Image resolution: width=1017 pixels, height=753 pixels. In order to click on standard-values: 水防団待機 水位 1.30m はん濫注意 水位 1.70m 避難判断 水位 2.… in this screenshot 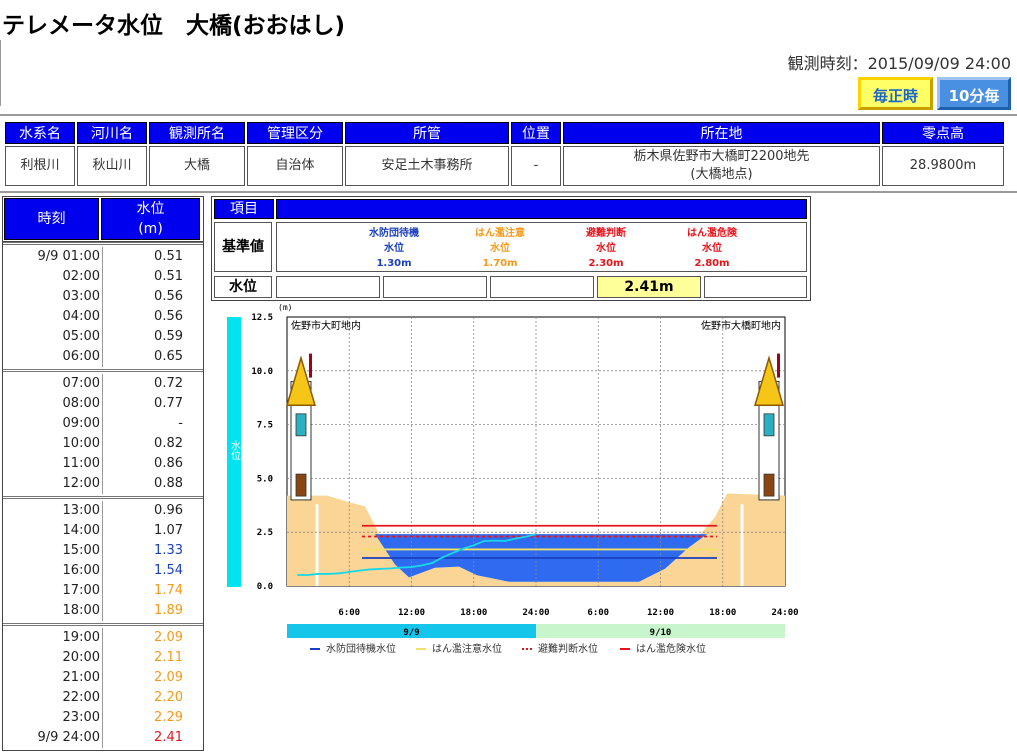, I will do `click(541, 247)`.